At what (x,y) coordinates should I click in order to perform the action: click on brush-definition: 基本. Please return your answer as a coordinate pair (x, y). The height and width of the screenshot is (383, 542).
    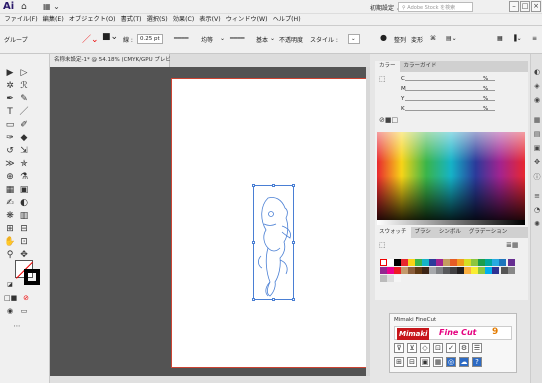
    Looking at the image, I should click on (262, 39).